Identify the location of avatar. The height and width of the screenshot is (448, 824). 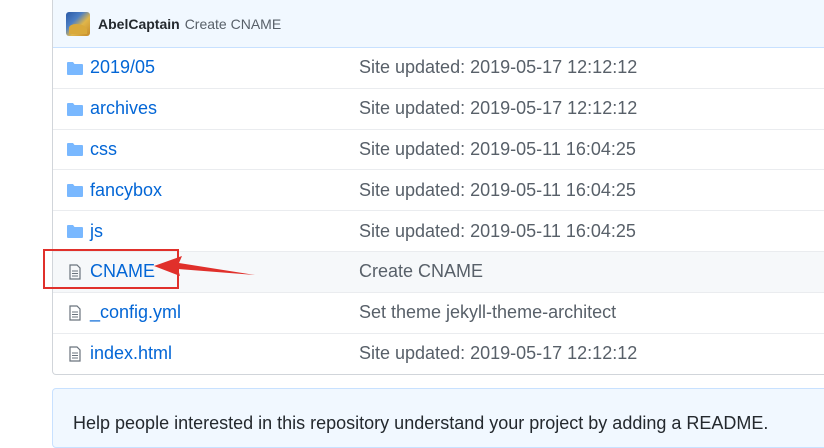
(78, 23).